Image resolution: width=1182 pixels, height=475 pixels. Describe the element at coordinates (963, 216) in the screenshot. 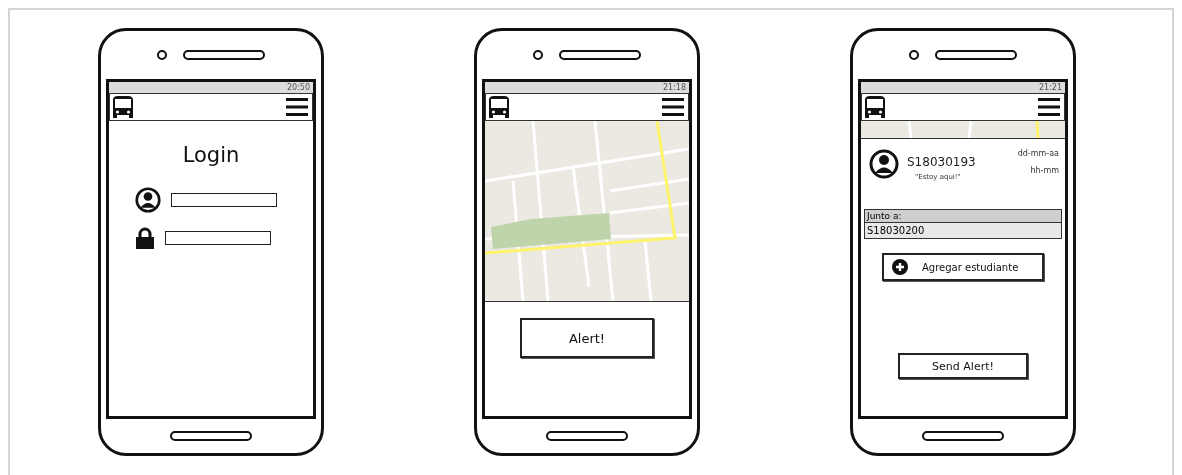

I see `group-label: Junto a:` at that location.